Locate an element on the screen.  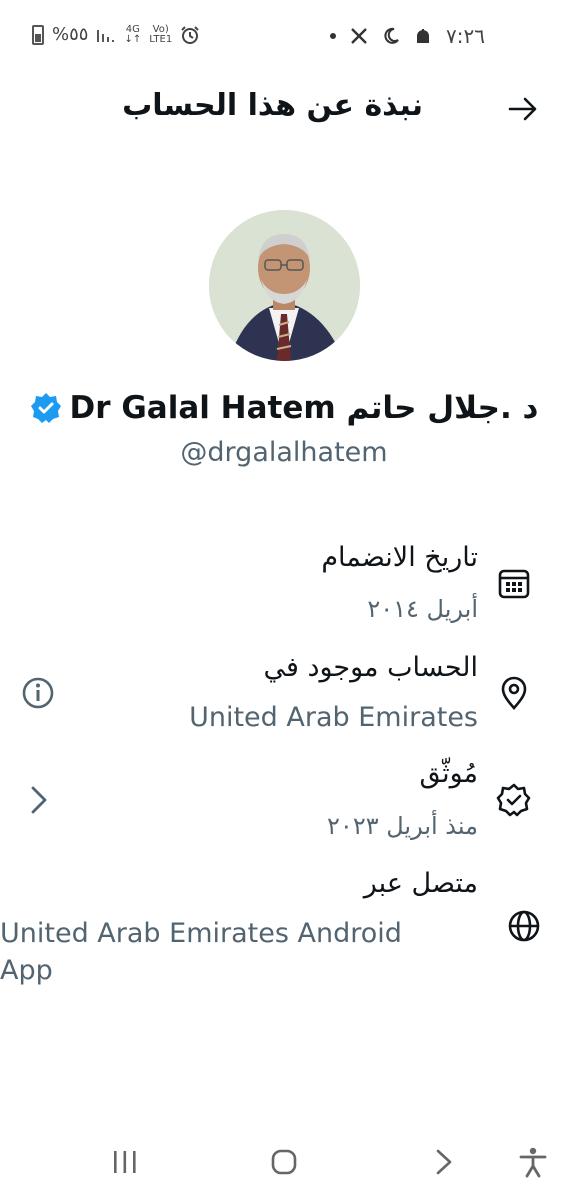
verified-outline-icon is located at coordinates (514, 802).